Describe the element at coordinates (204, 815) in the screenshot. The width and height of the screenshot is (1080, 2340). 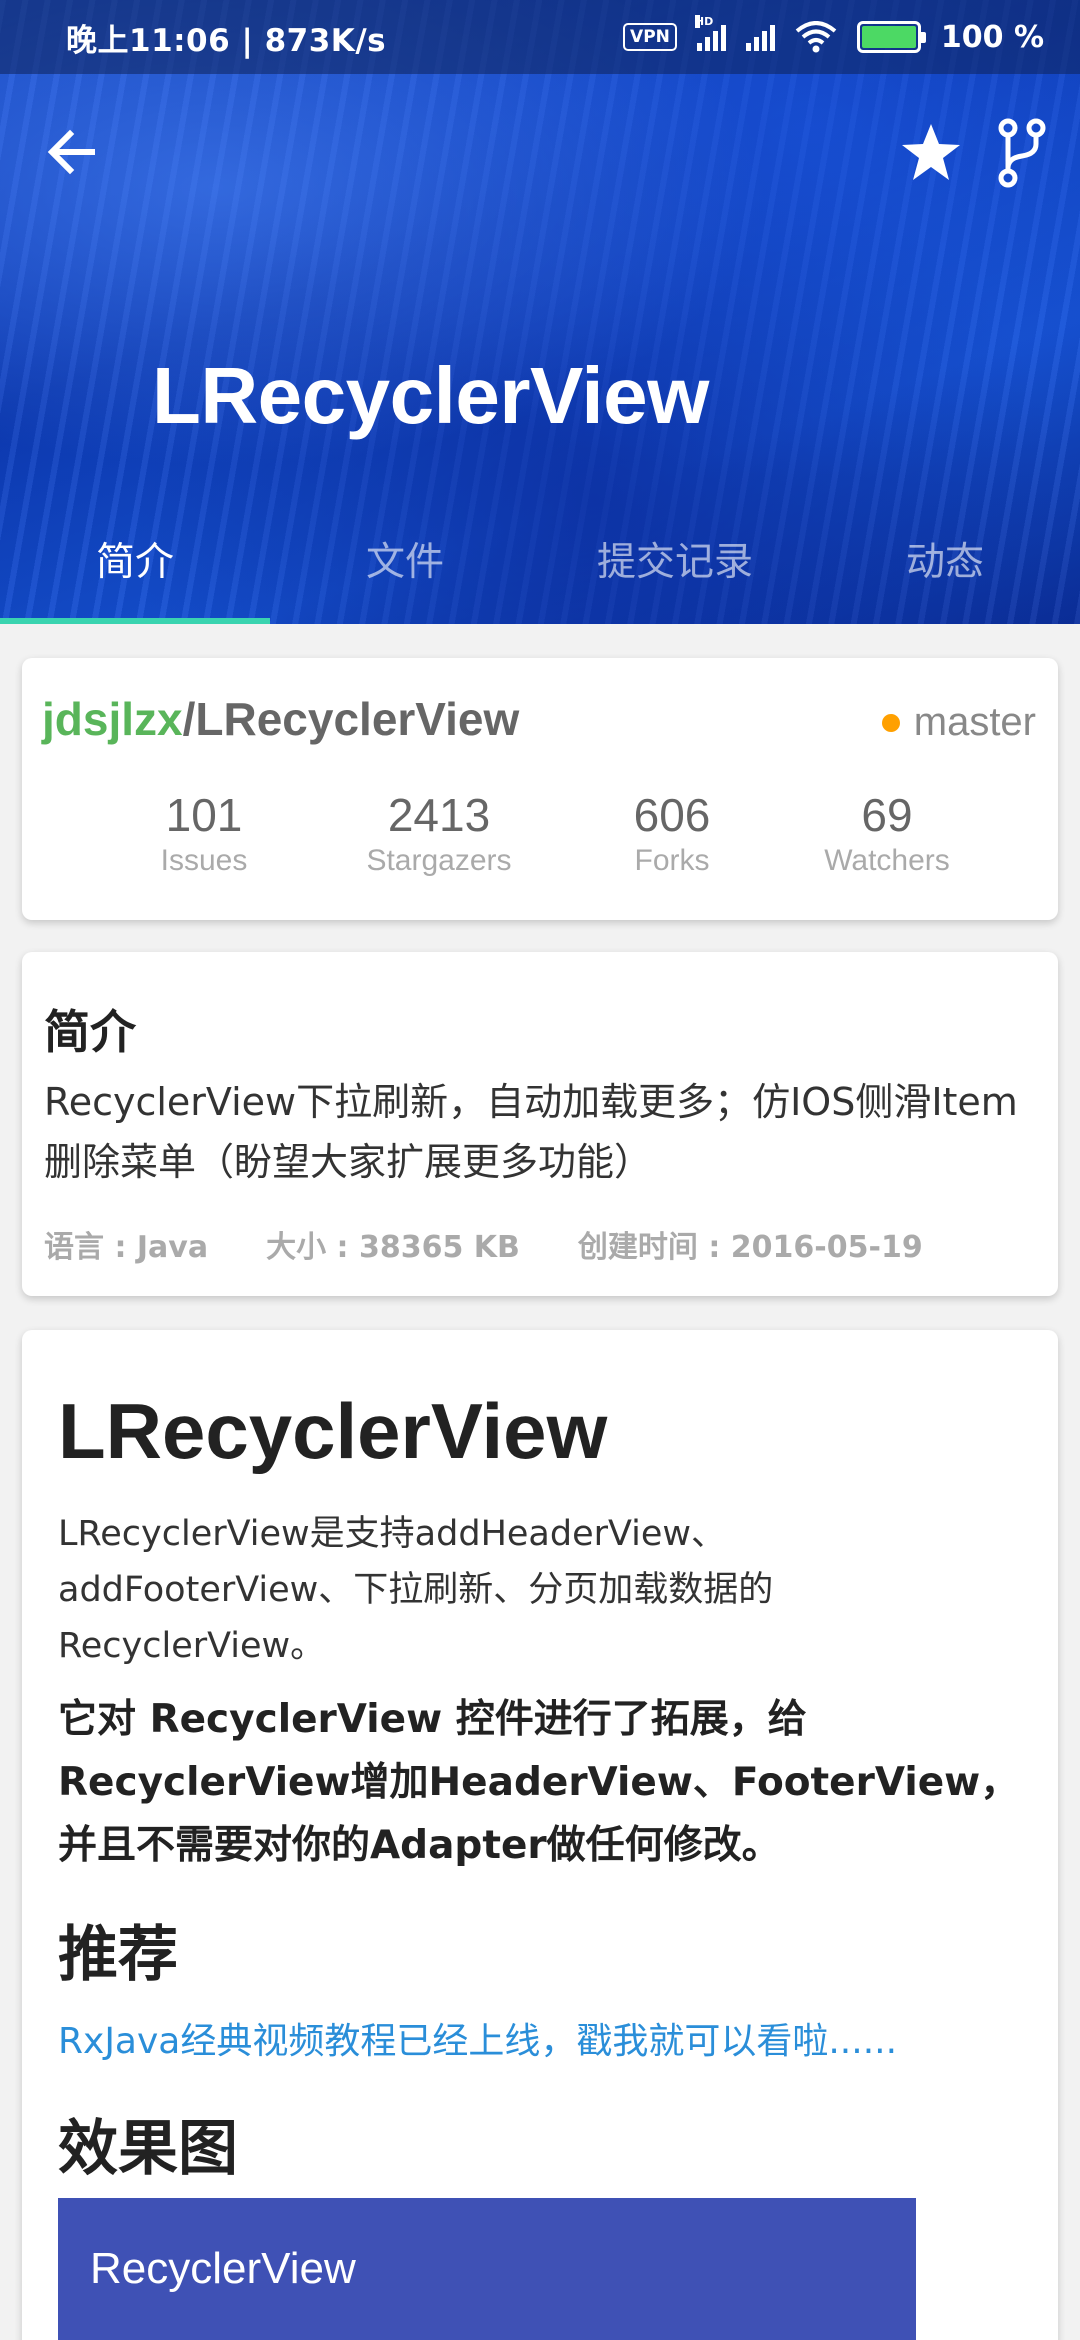
I see `stat-value: 101` at that location.